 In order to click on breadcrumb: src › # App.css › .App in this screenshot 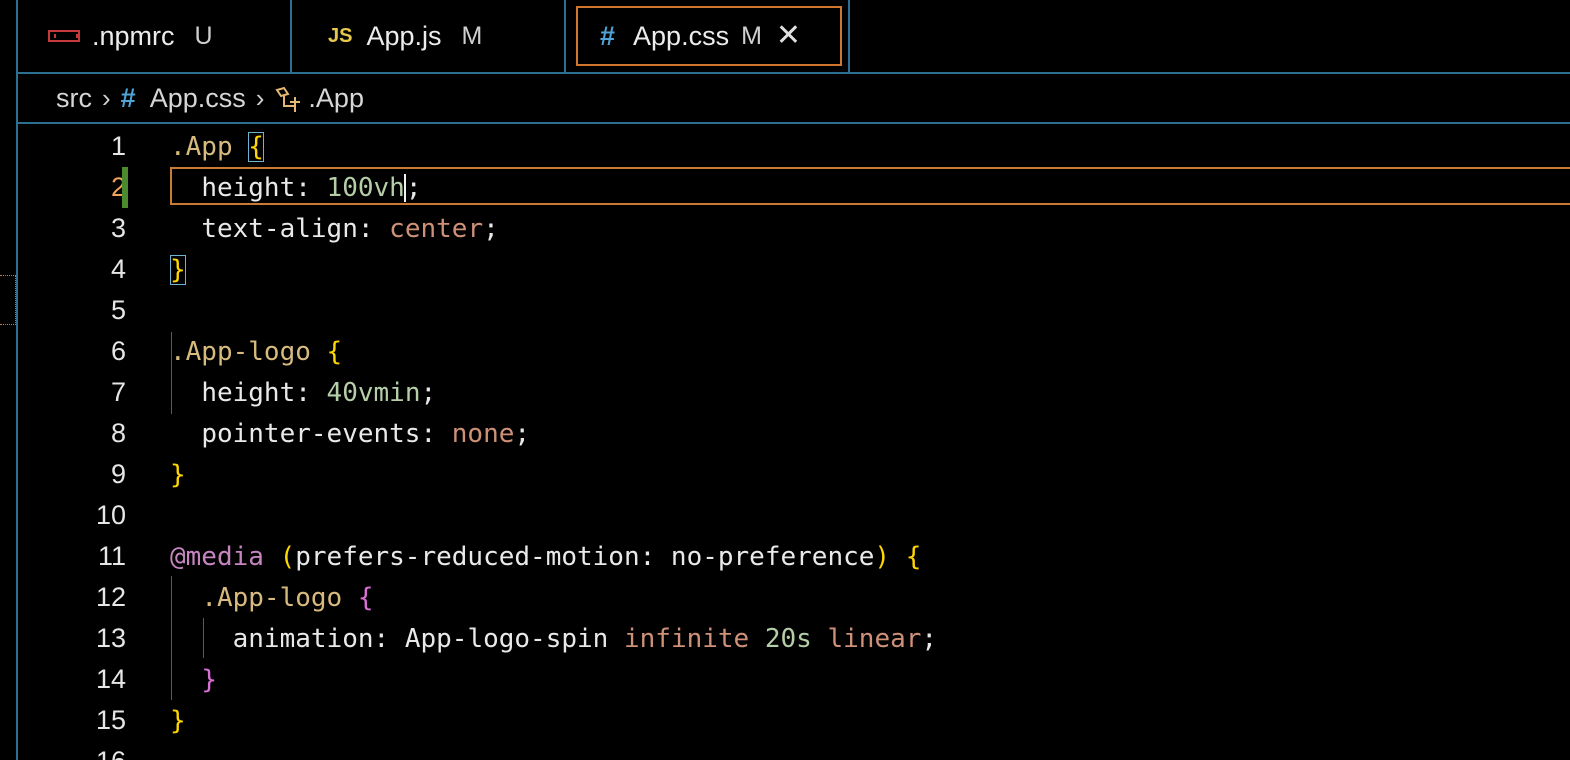, I will do `click(794, 99)`.